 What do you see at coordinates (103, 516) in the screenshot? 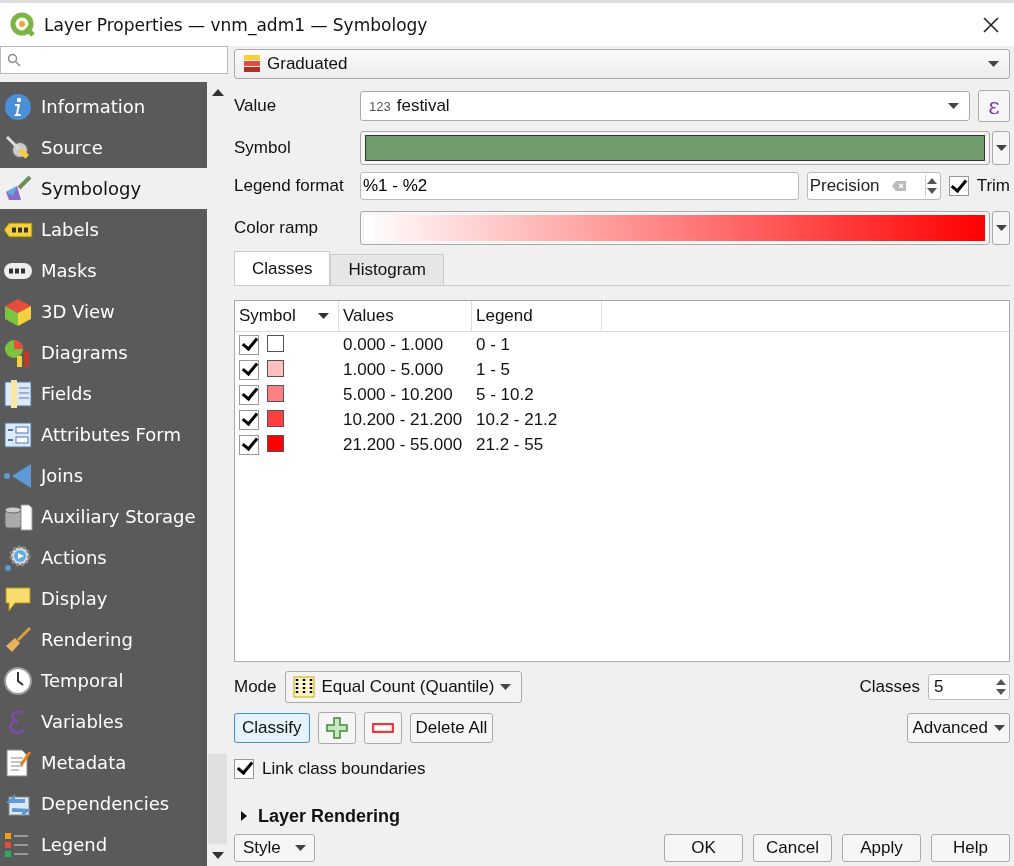
I see `sidebar-item: Auxiliary Storage` at bounding box center [103, 516].